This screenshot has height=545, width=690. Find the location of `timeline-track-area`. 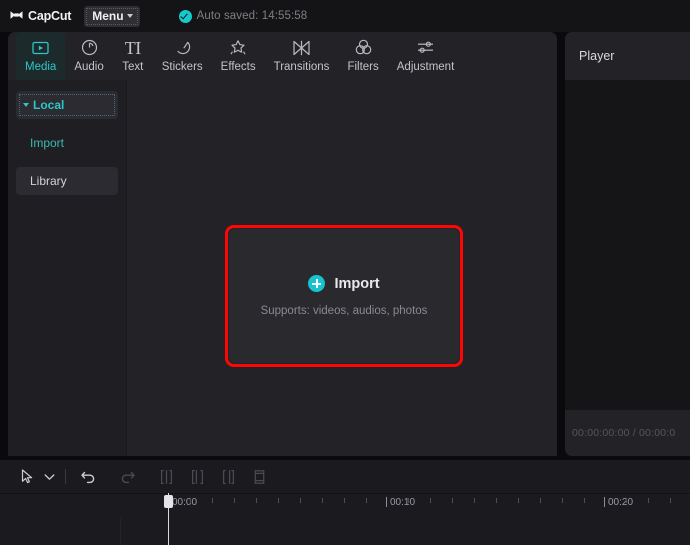

timeline-track-area is located at coordinates (345, 531).